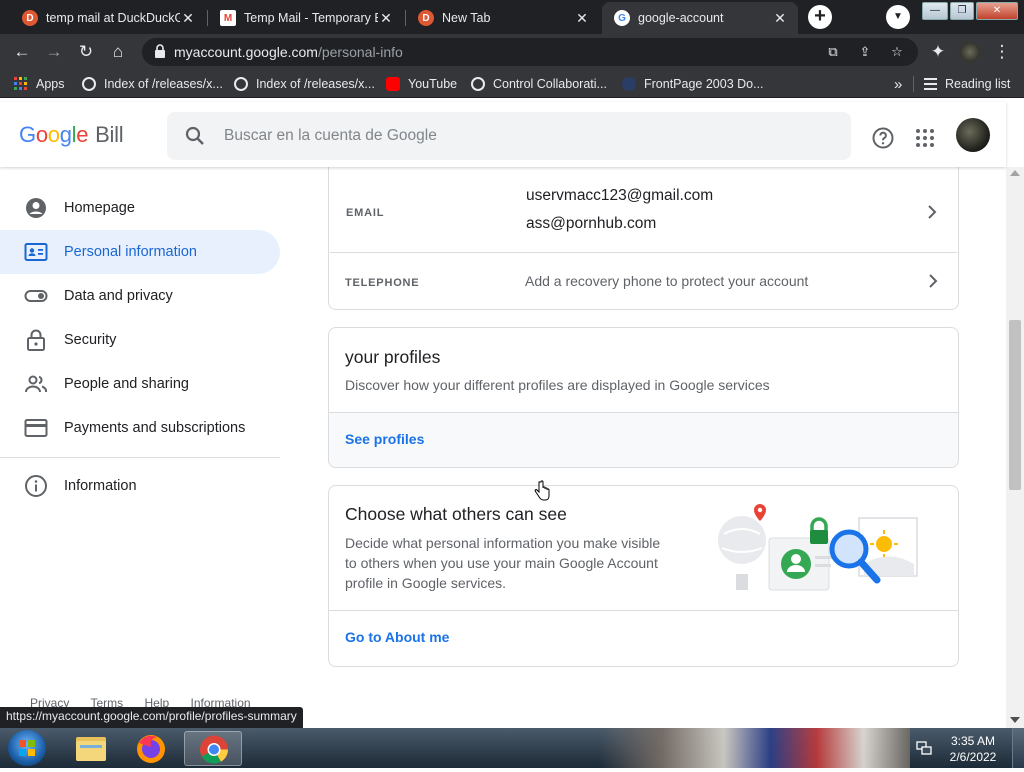 The width and height of the screenshot is (1024, 772). I want to click on chrome-icon, so click(214, 749).